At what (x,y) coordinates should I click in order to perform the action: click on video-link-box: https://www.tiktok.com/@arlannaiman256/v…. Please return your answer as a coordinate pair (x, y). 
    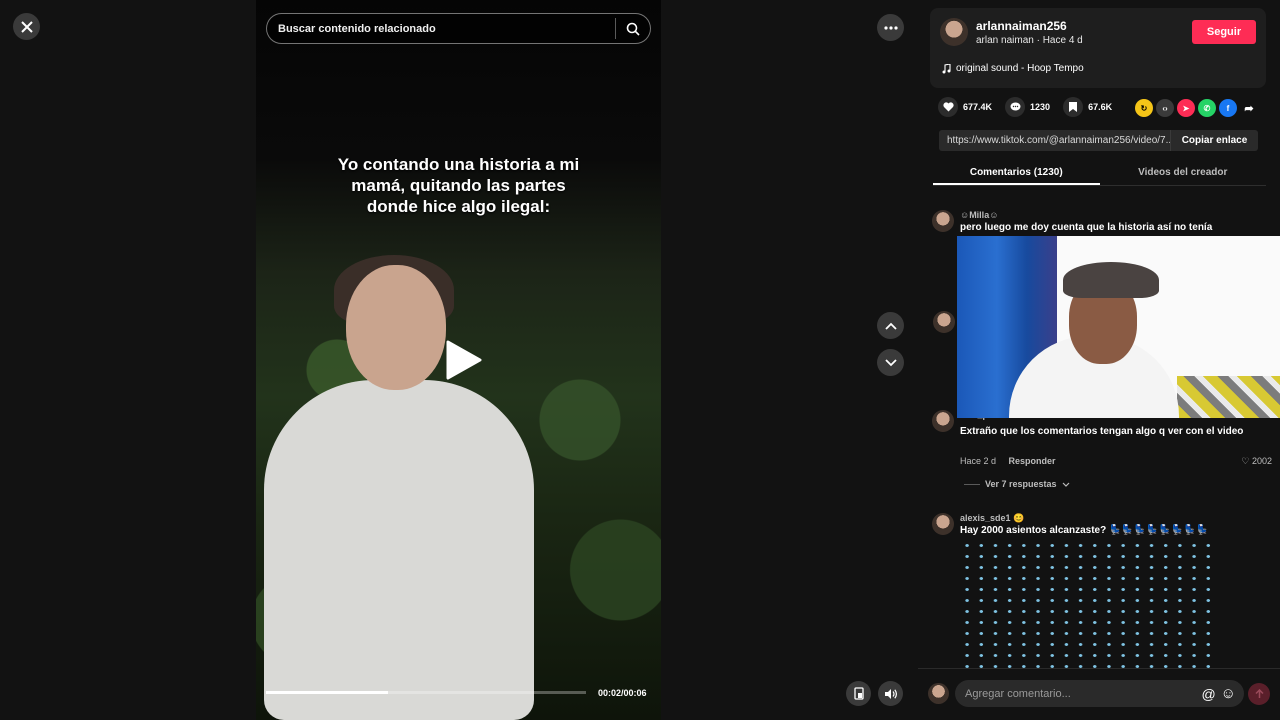
    Looking at the image, I should click on (1098, 140).